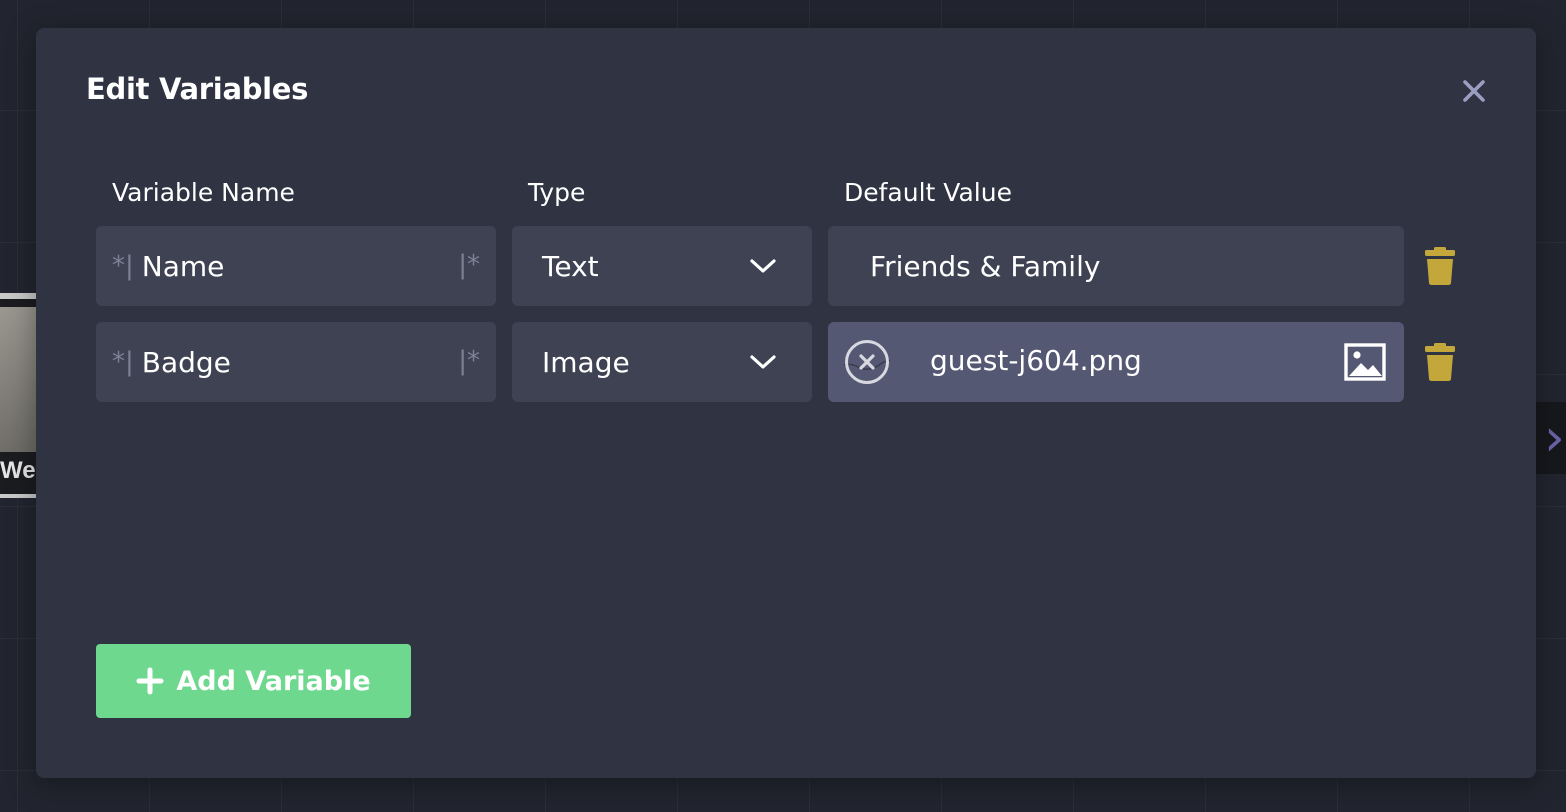 The height and width of the screenshot is (812, 1566). Describe the element at coordinates (1551, 438) in the screenshot. I see `background-next-arrow-icon: ›` at that location.